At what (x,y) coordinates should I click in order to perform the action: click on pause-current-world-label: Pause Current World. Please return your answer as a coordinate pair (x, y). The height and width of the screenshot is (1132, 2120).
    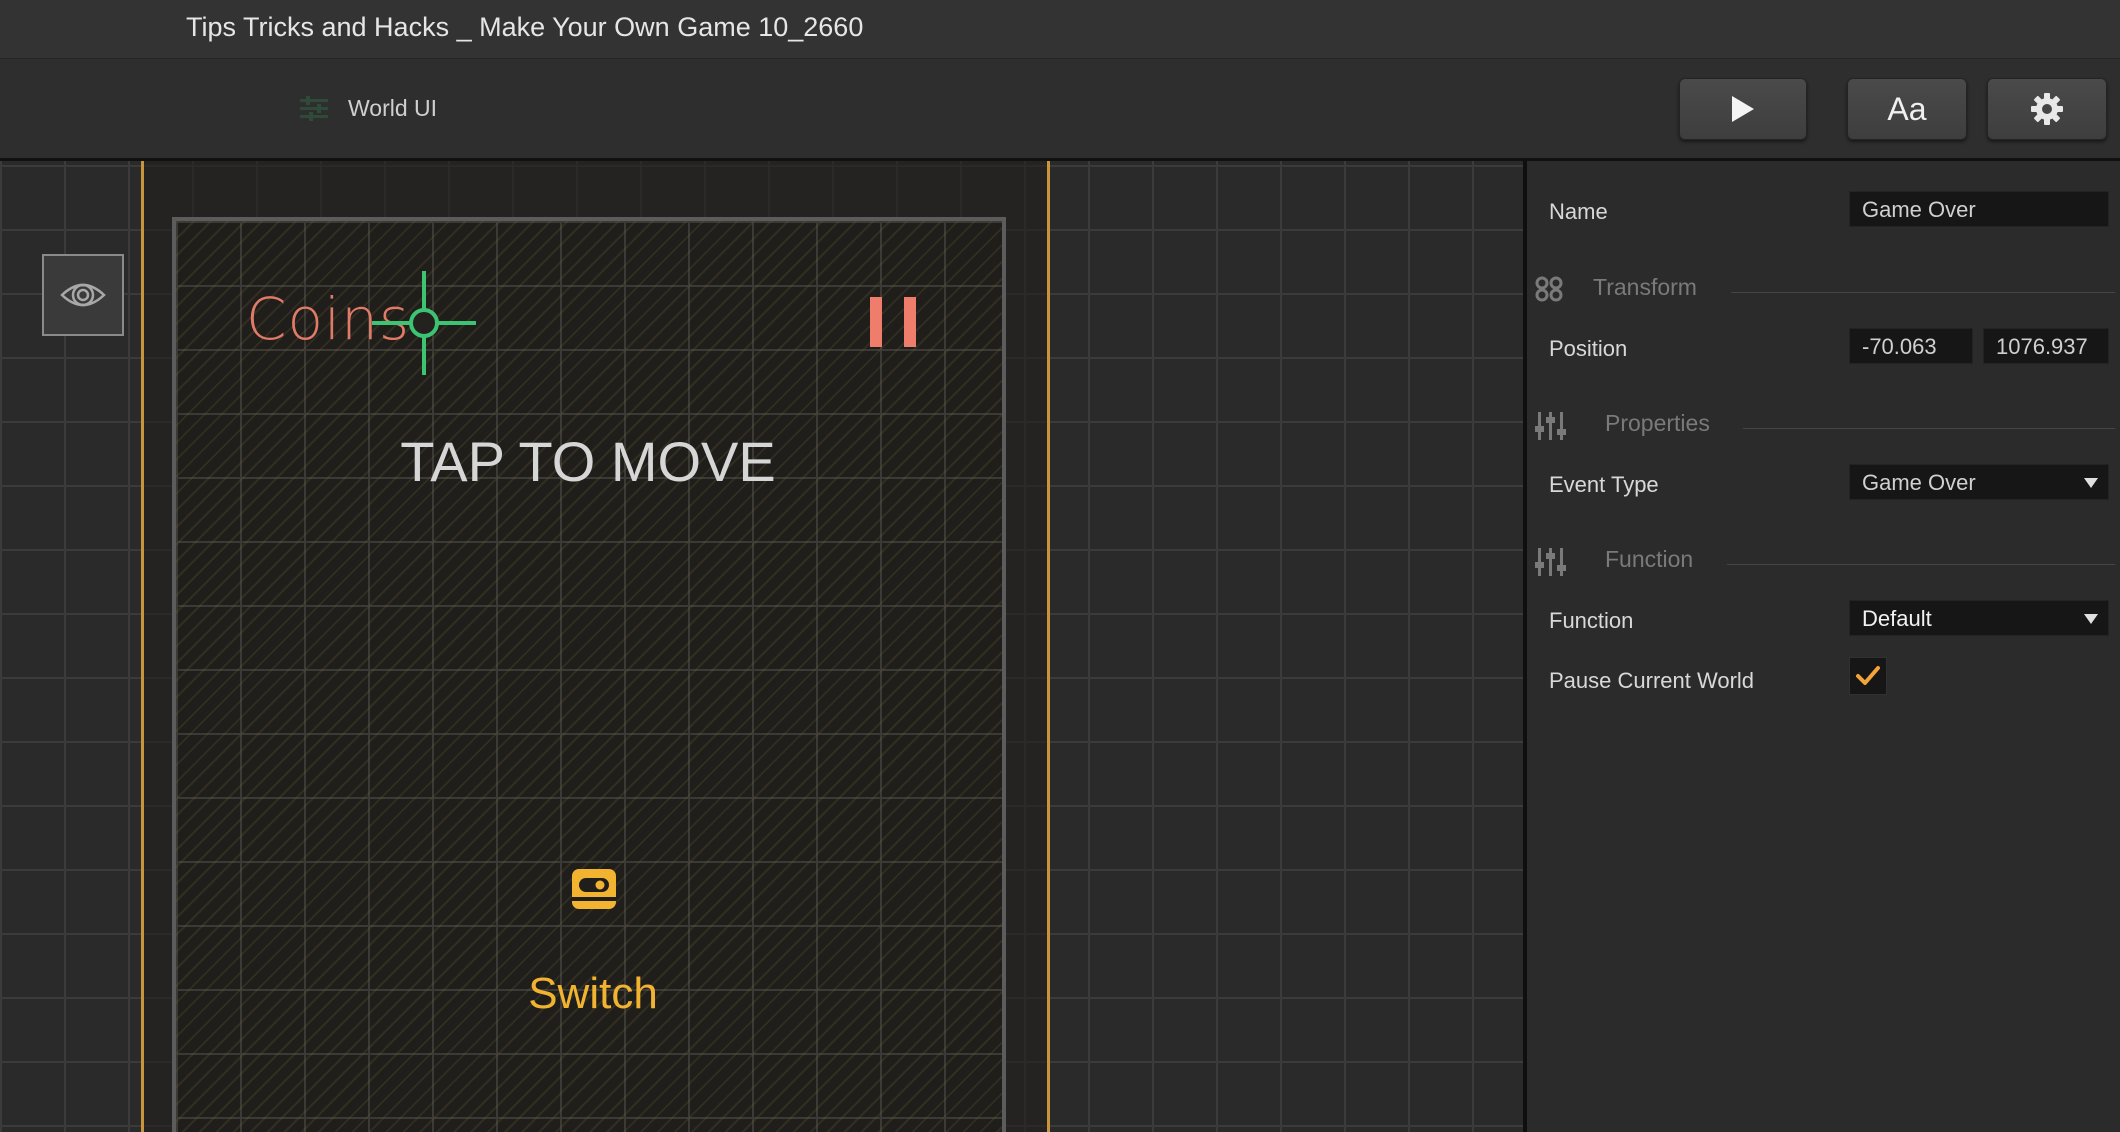
    Looking at the image, I should click on (1652, 680).